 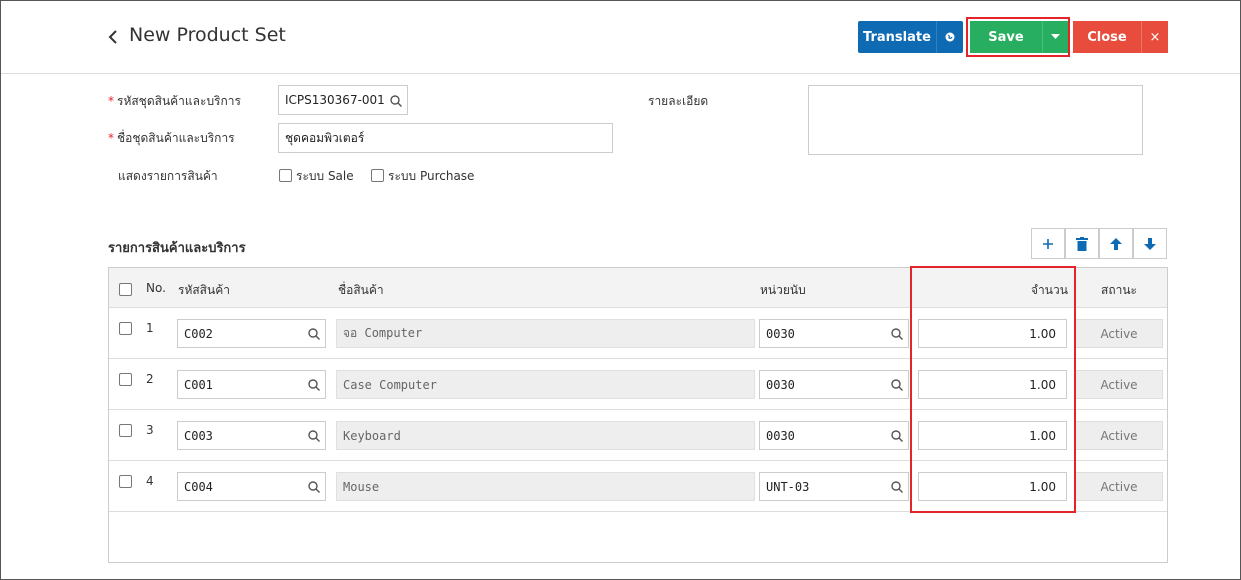 I want to click on product-set-code-input: ICPS130367-001, so click(x=343, y=100).